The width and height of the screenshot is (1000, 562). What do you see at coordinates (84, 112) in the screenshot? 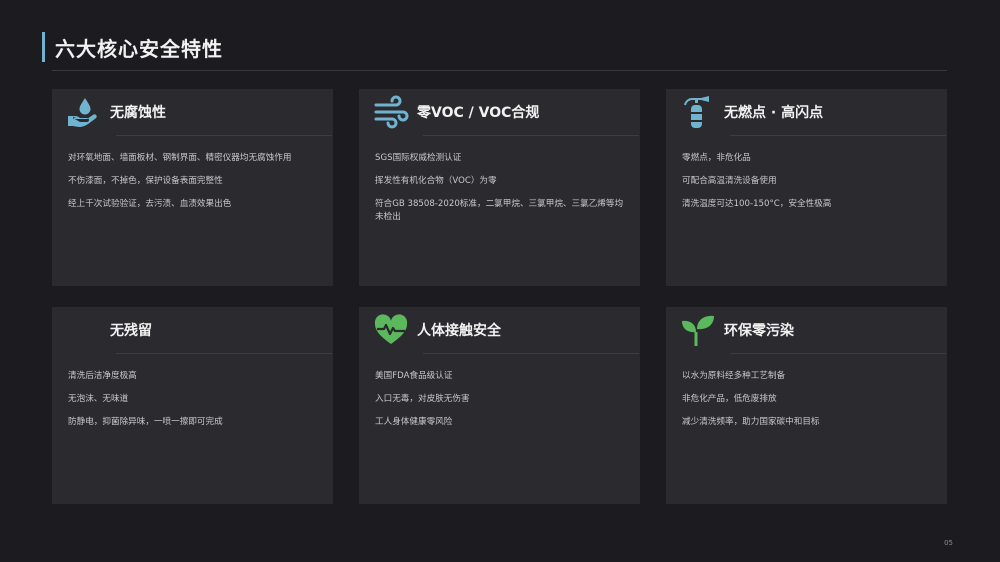
I see `hand-water-drop-icon` at bounding box center [84, 112].